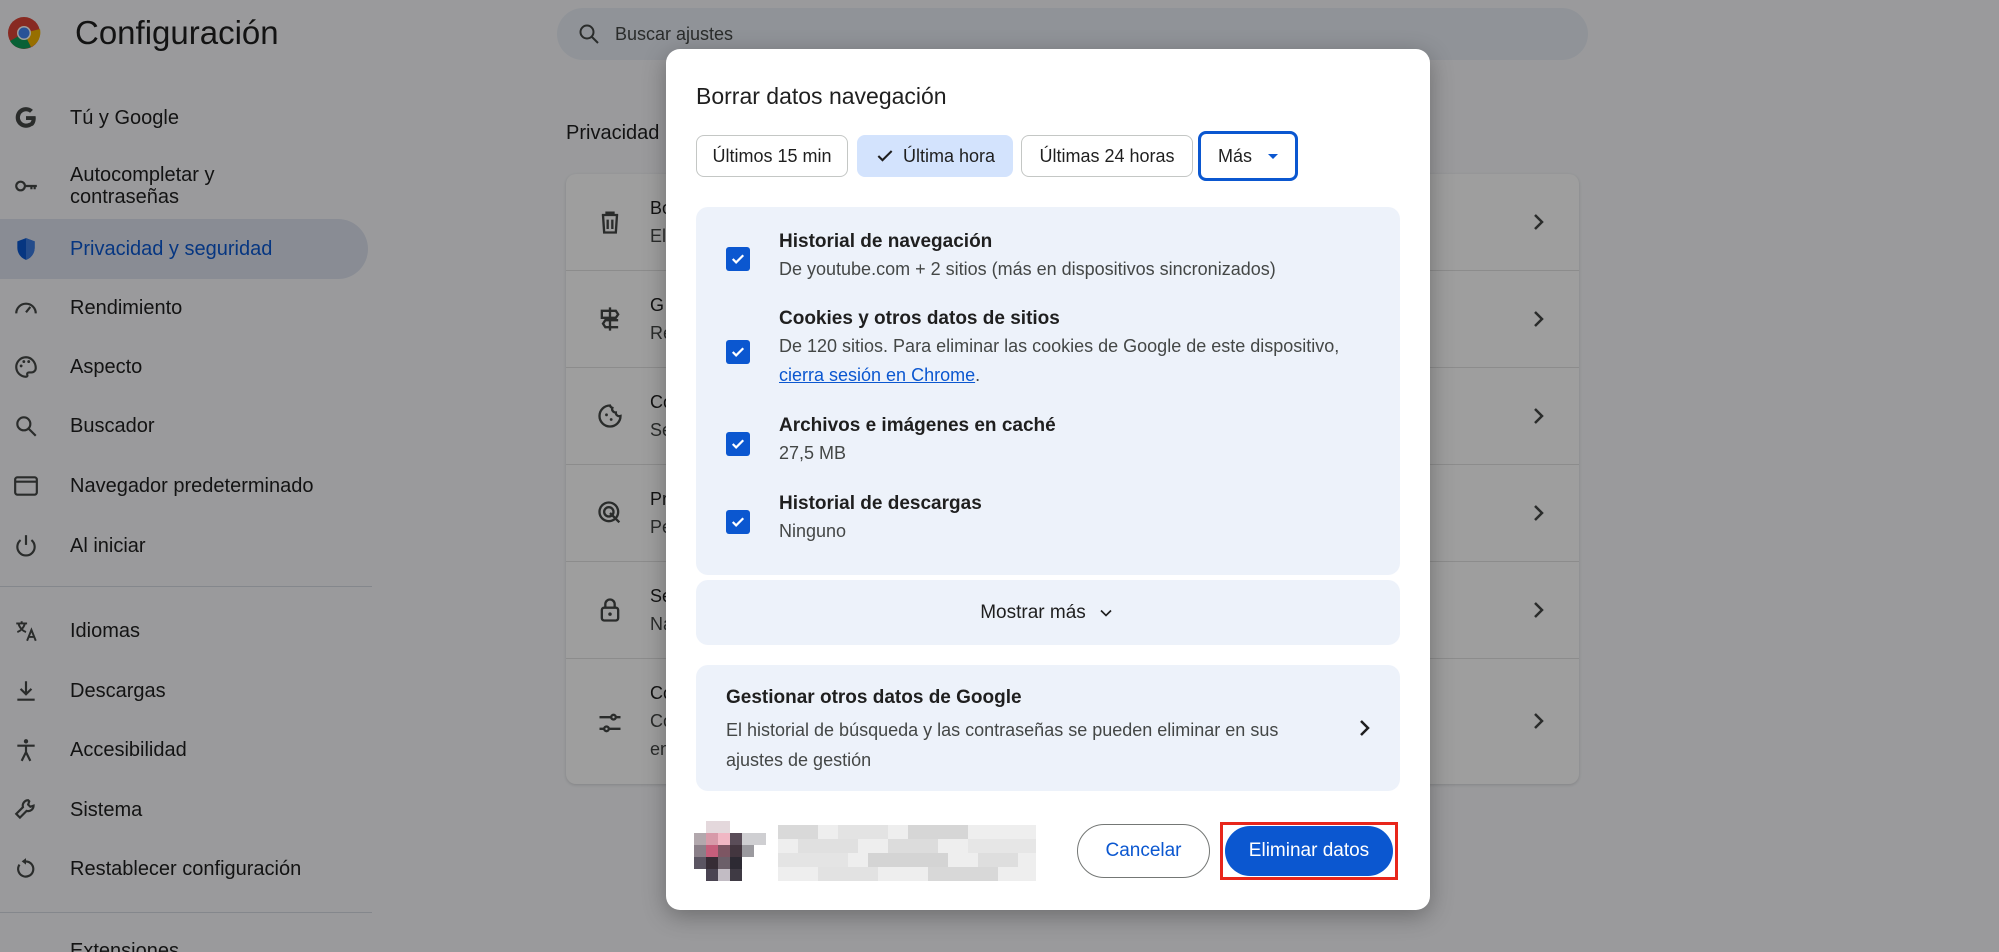 The image size is (1999, 952). I want to click on chevron-right-icon, so click(1365, 728).